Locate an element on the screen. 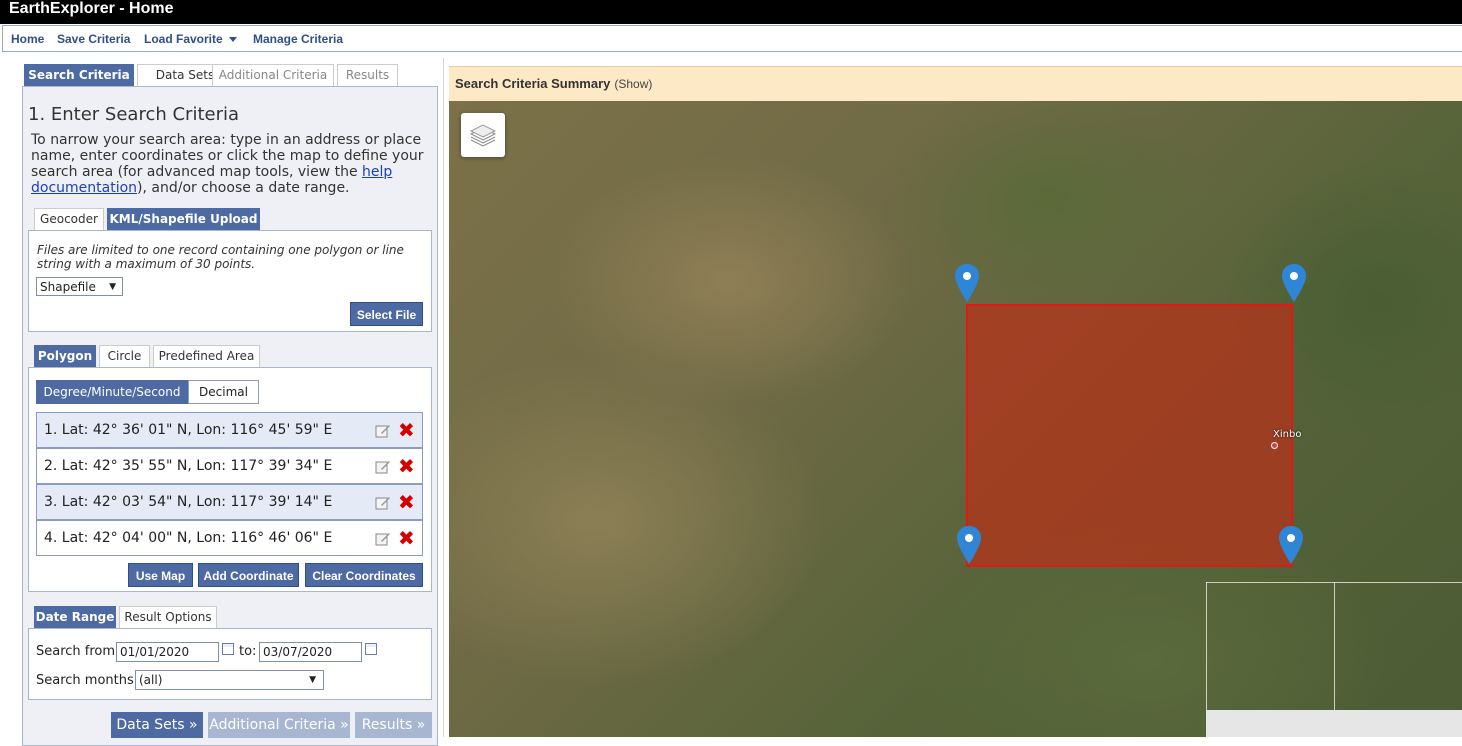 This screenshot has height=746, width=1462. tab-degree-minute-second: Degree/Minute/Second is located at coordinates (112, 392).